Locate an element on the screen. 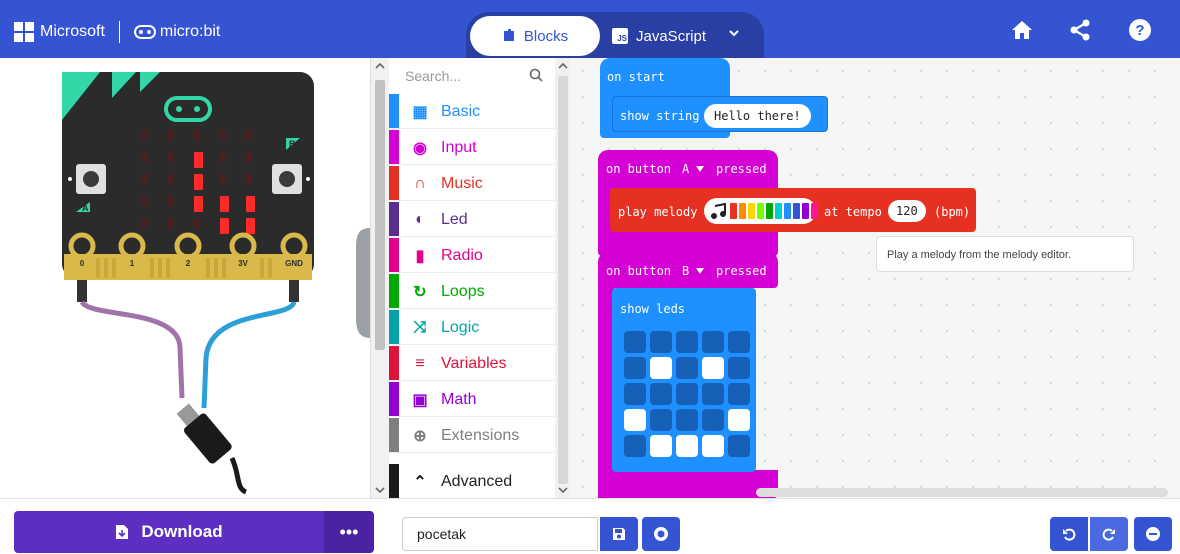 Image resolution: width=1180 pixels, height=554 pixels. category-variables: ≡ Variables is located at coordinates (472, 363).